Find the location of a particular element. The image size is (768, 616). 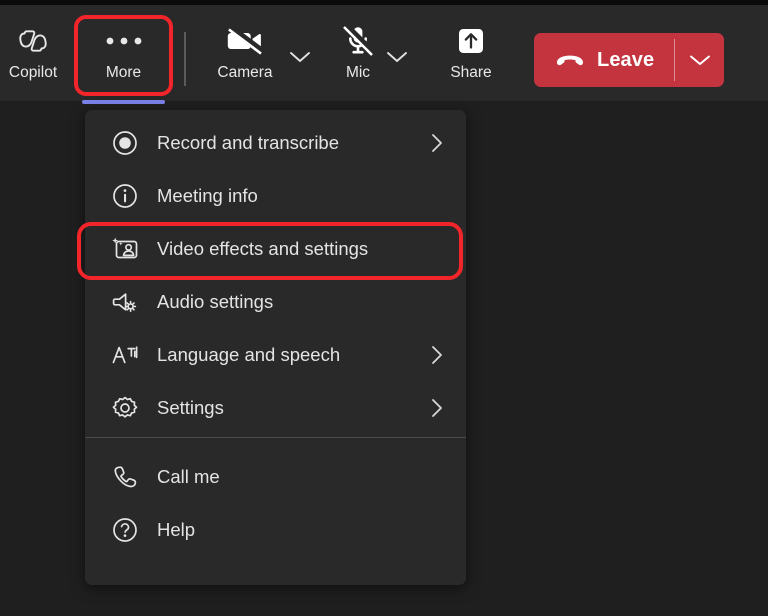

toolbar-label-share: Share is located at coordinates (471, 72).